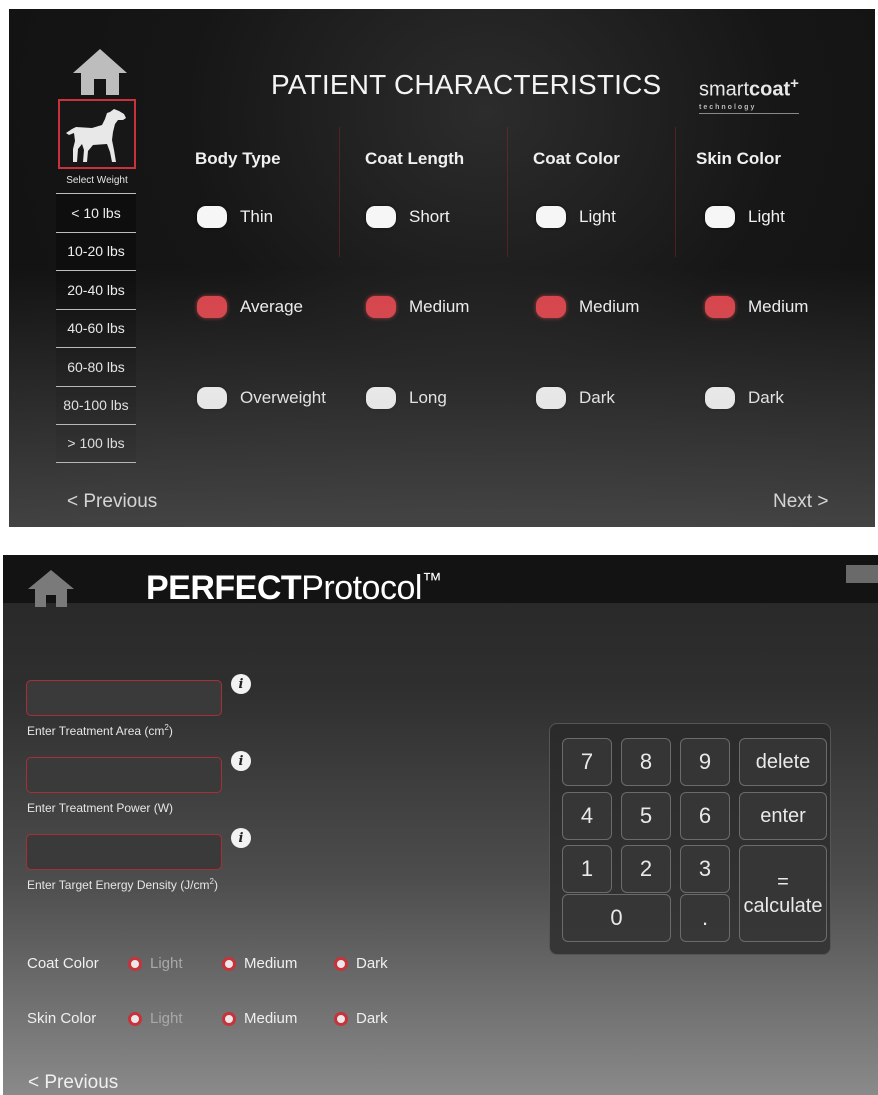  I want to click on option-label: Long, so click(428, 397).